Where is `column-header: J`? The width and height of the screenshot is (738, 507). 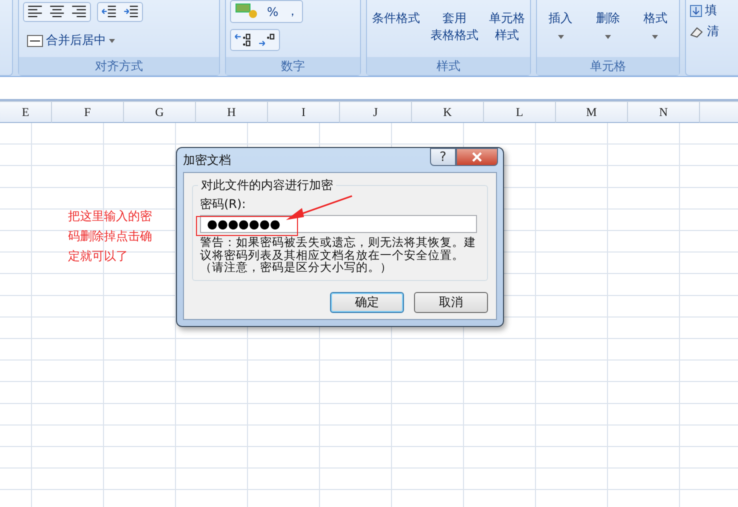 column-header: J is located at coordinates (376, 112).